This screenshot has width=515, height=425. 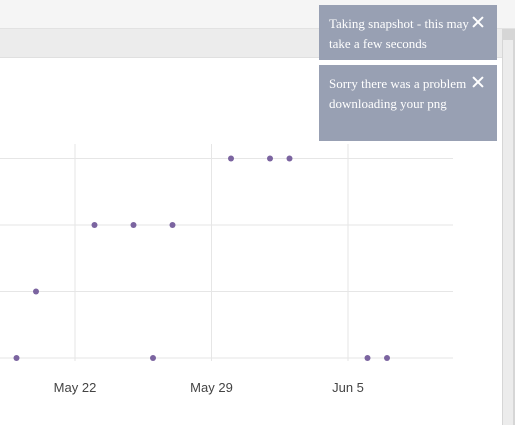 I want to click on x-tick-label: May 29, so click(x=211, y=387).